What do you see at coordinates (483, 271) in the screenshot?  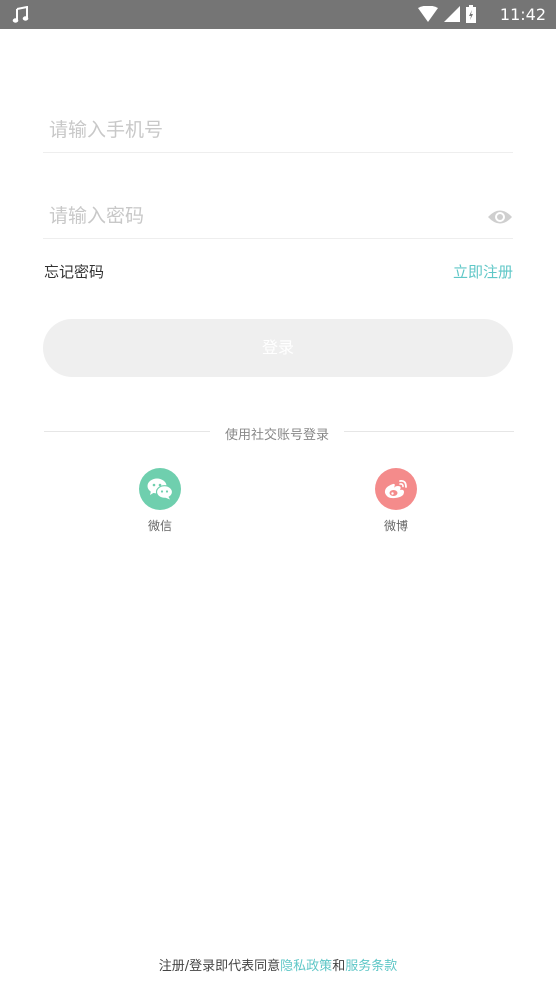 I see `register-link: 立即注册` at bounding box center [483, 271].